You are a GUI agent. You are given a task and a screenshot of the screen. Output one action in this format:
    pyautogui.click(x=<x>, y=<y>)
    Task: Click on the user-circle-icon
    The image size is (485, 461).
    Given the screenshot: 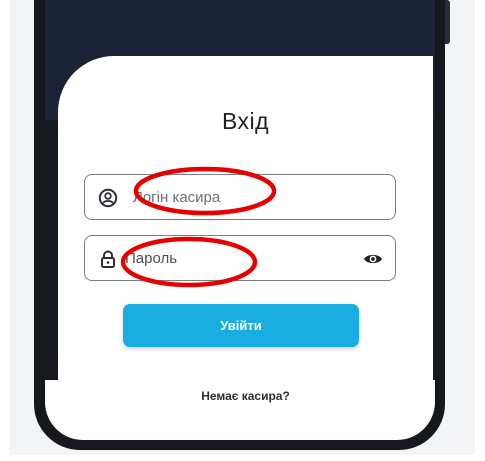 What is the action you would take?
    pyautogui.click(x=108, y=198)
    